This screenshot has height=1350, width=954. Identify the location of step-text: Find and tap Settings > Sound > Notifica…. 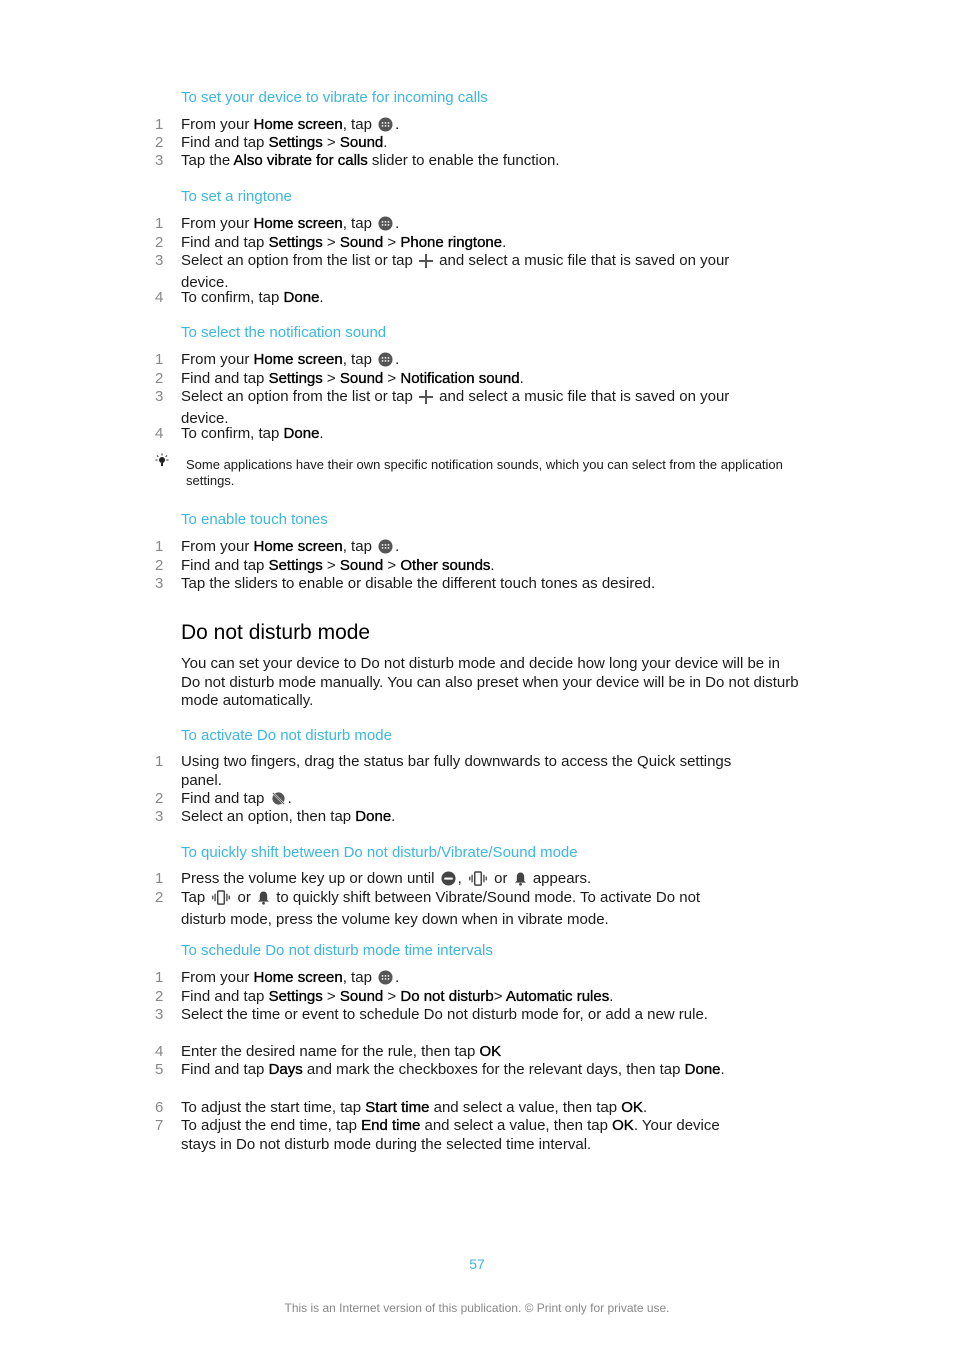
(352, 378).